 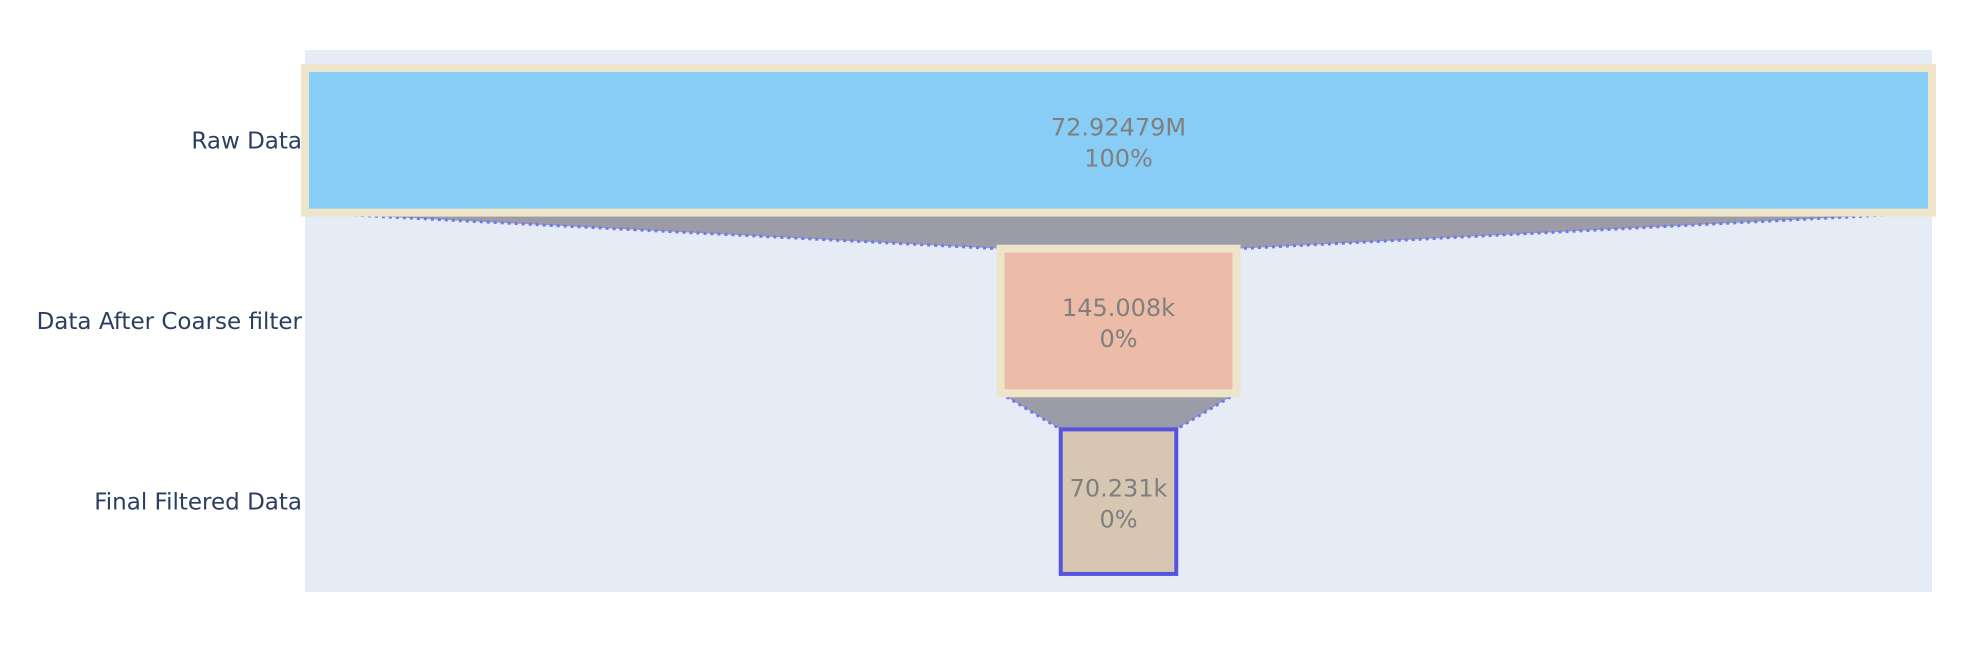 I want to click on stage-value-label: 72.92479M, so click(x=1118, y=127).